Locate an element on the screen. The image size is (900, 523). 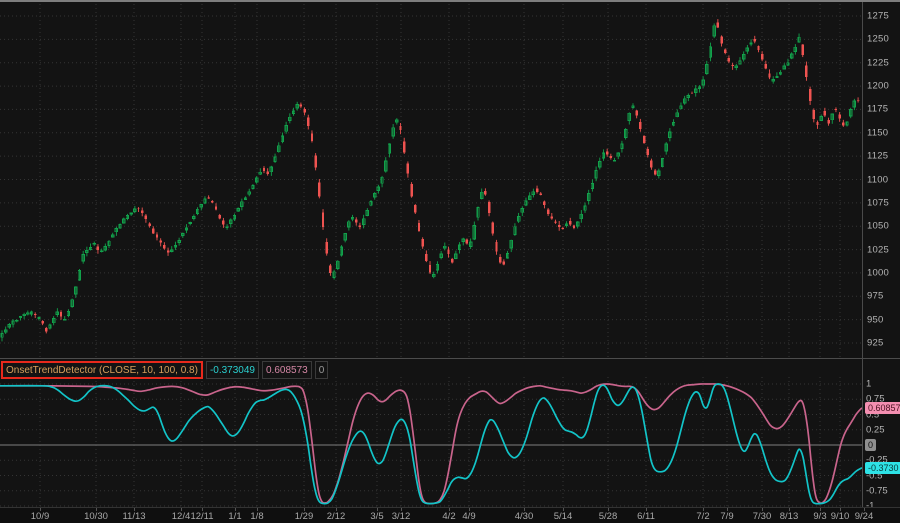
study-label-selected: OnsetTrendDetector (CLOSE, 10, 100, 0.8) is located at coordinates (102, 370).